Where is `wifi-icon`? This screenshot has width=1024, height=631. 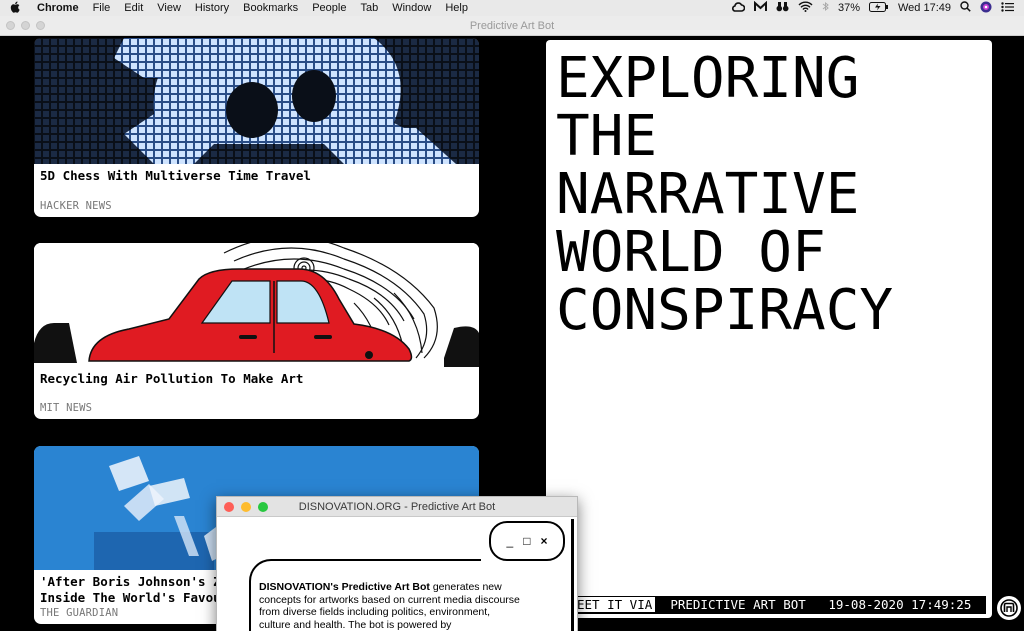
wifi-icon is located at coordinates (805, 8).